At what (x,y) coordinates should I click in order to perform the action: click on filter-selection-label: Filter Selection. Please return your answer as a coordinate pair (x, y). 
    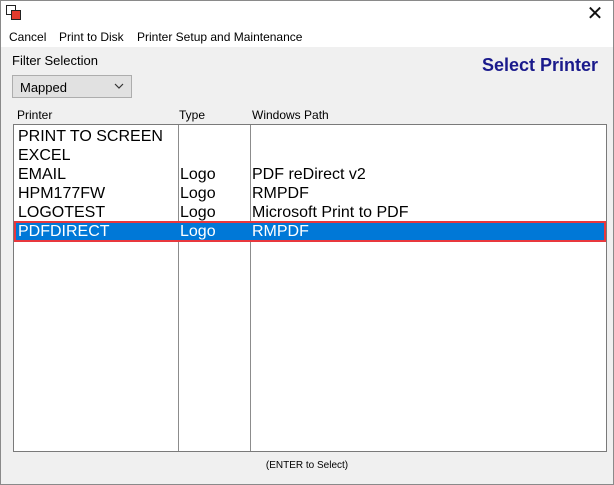
    Looking at the image, I should click on (55, 60).